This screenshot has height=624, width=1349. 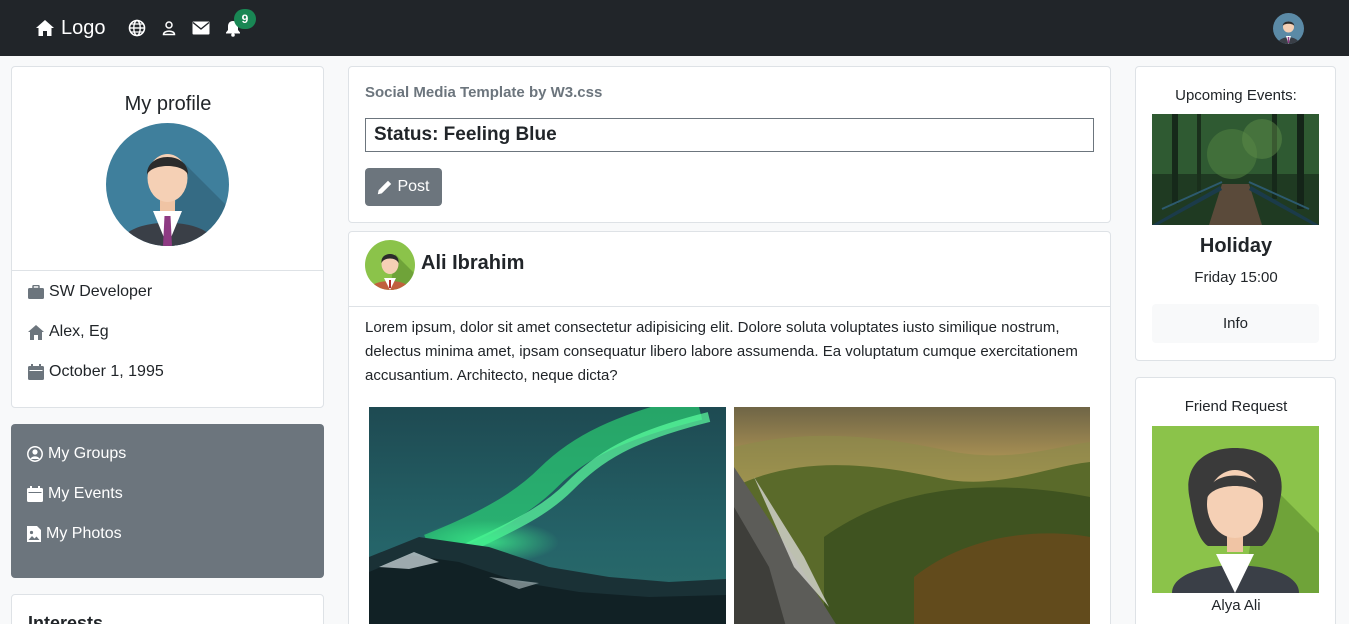 I want to click on nav-item-my-groups: My Groups, so click(x=76, y=454).